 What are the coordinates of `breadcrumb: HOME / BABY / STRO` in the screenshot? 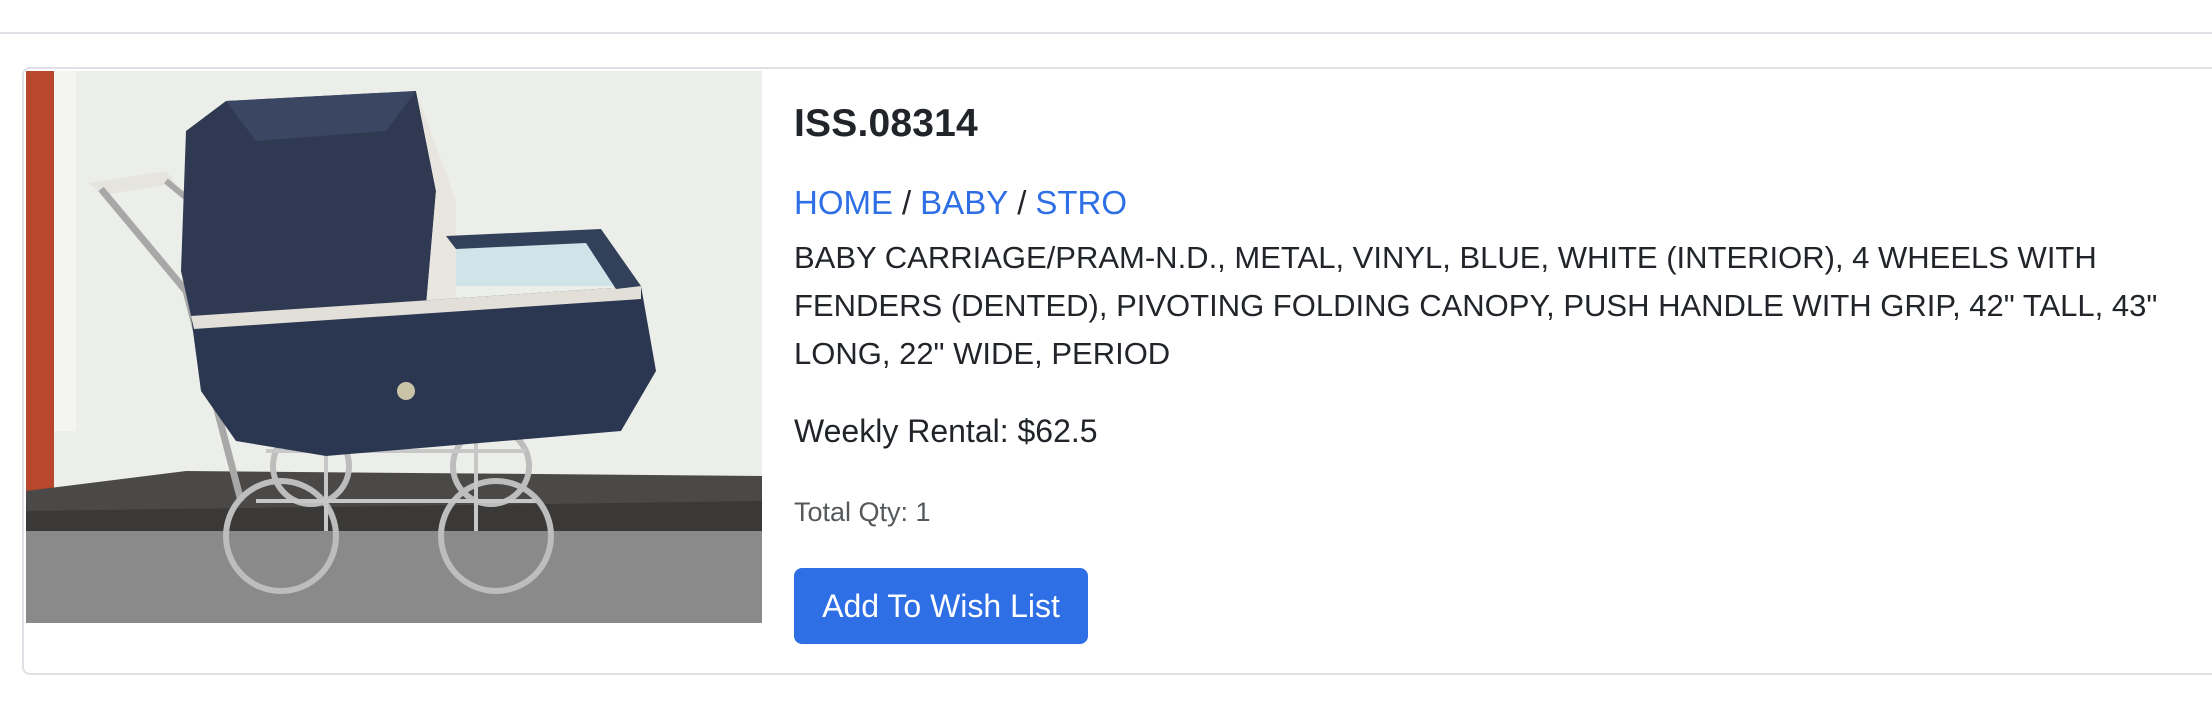 It's located at (960, 203).